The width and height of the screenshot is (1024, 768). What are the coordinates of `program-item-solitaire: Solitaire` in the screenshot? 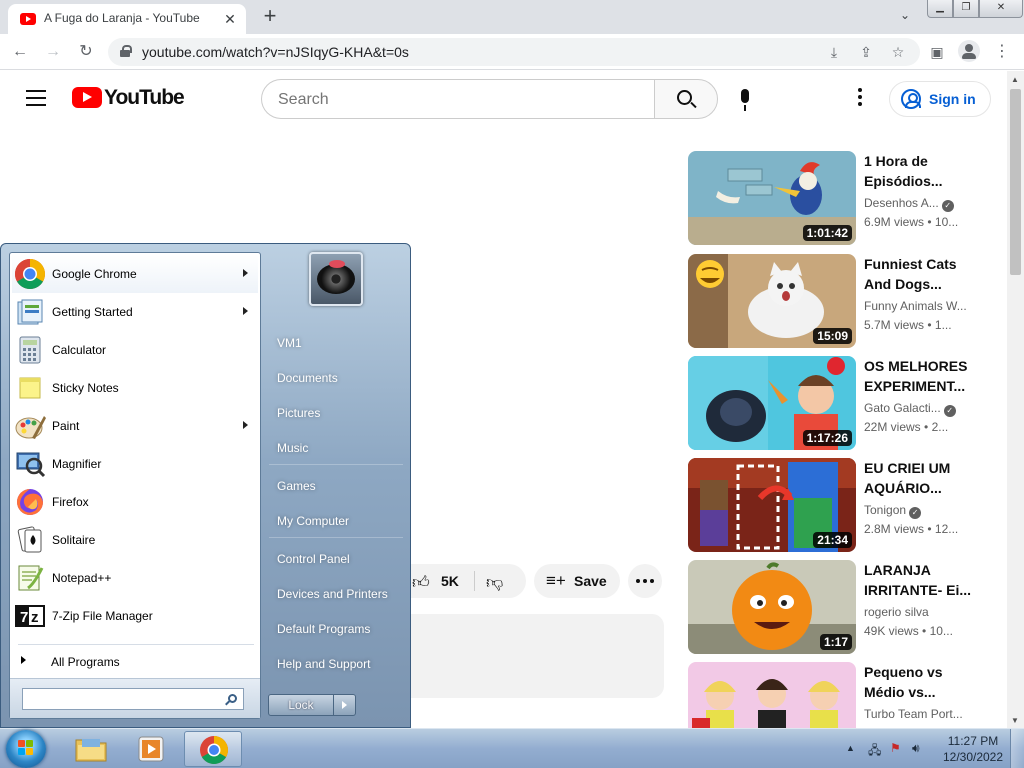 It's located at (135, 540).